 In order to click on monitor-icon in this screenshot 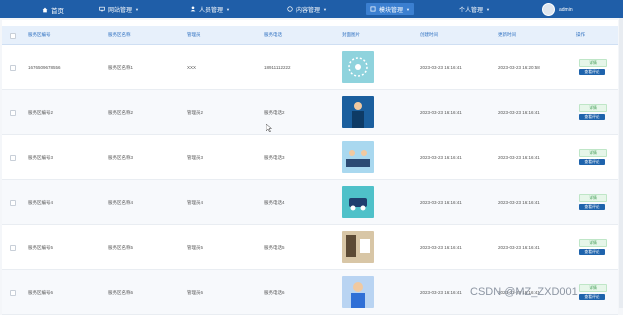, I will do `click(102, 9)`.